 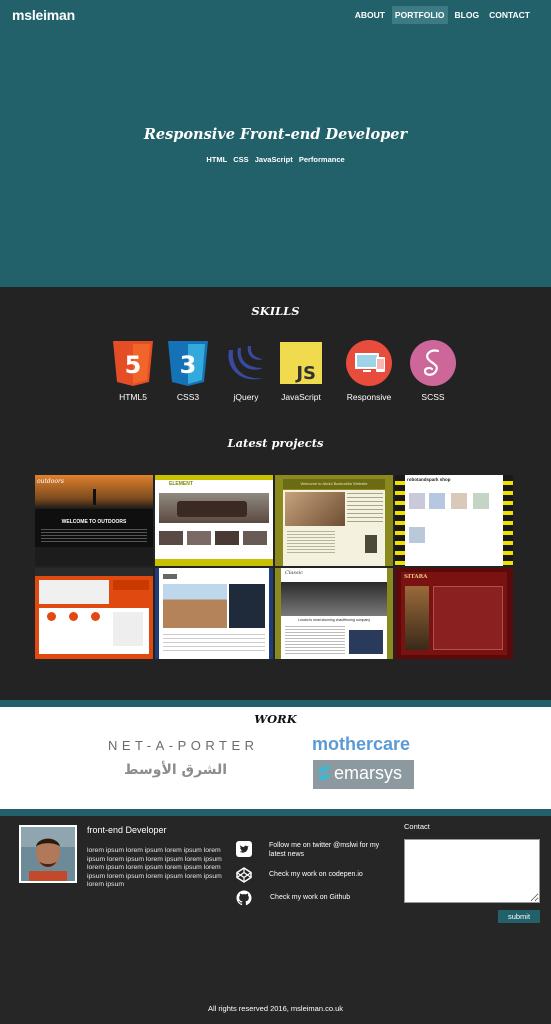 What do you see at coordinates (217, 159) in the screenshot?
I see `hero-skill: HTML` at bounding box center [217, 159].